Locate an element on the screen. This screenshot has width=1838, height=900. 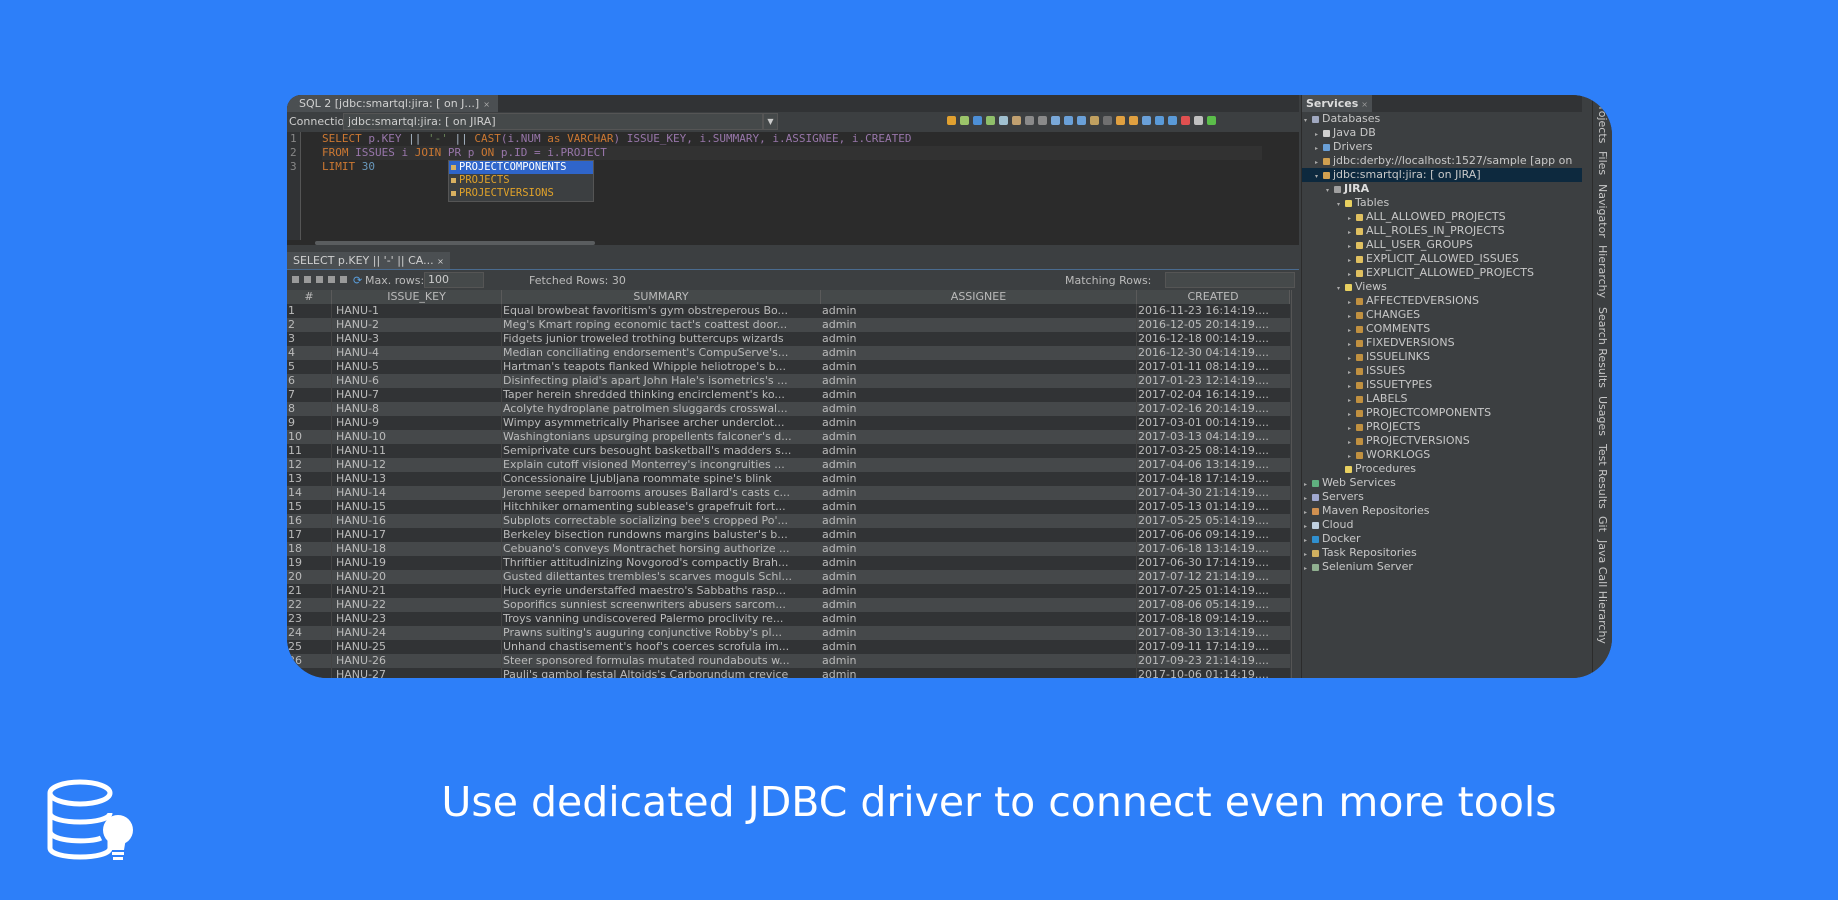
column-header: SUMMARY is located at coordinates (661, 297).